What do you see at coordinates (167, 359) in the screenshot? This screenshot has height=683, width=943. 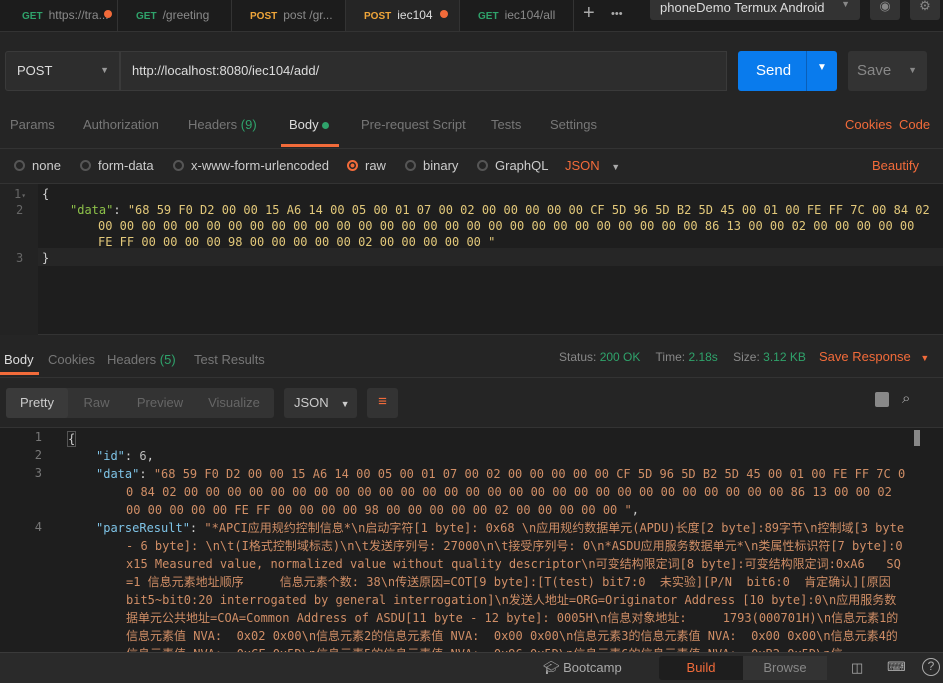 I see `headers-count: (5)` at bounding box center [167, 359].